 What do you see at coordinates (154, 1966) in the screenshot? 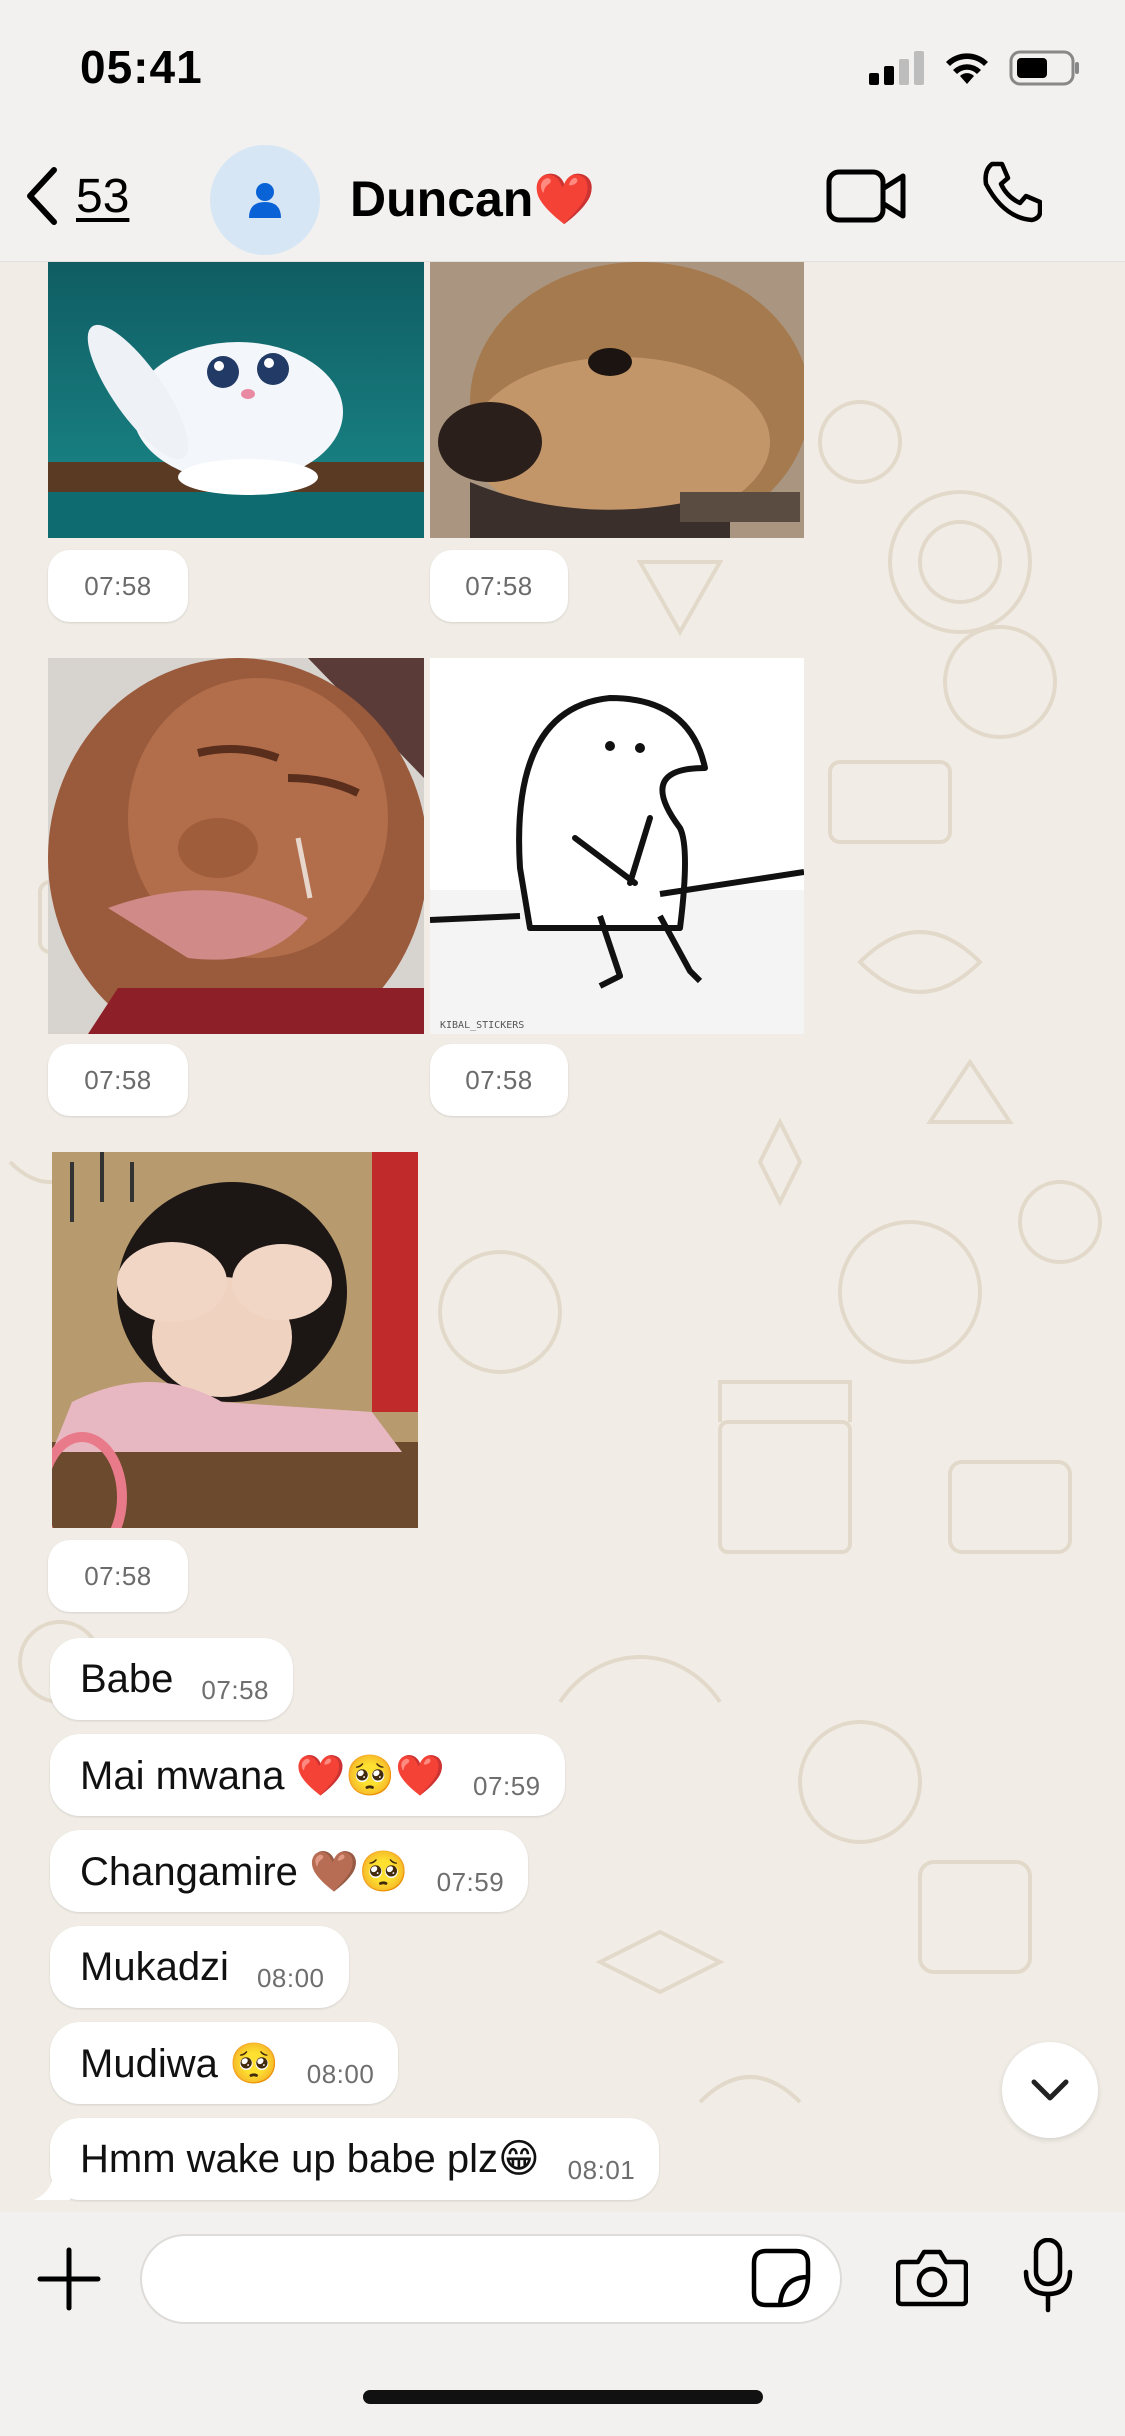
I see `message-text: Mukadzi` at bounding box center [154, 1966].